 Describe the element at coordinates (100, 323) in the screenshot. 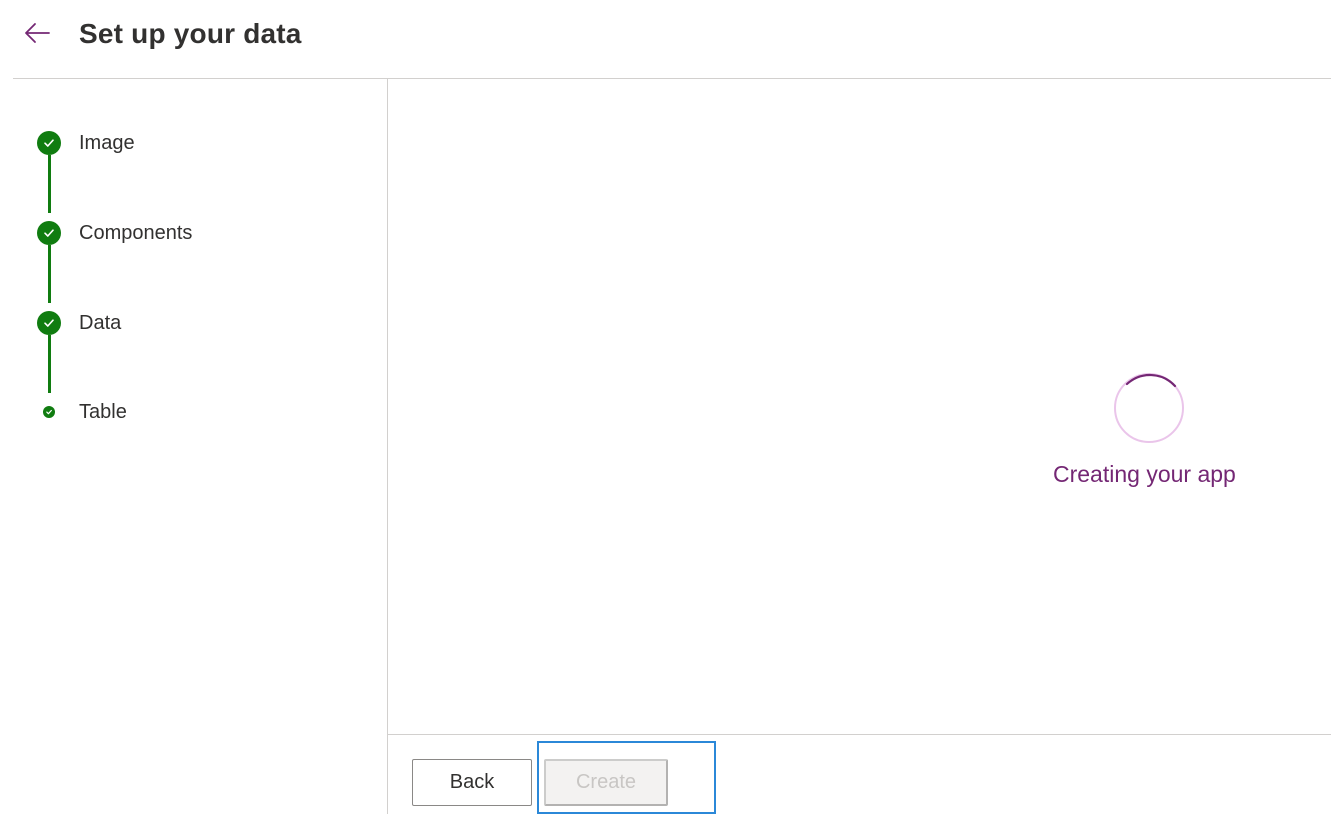

I see `step-label: Data` at that location.